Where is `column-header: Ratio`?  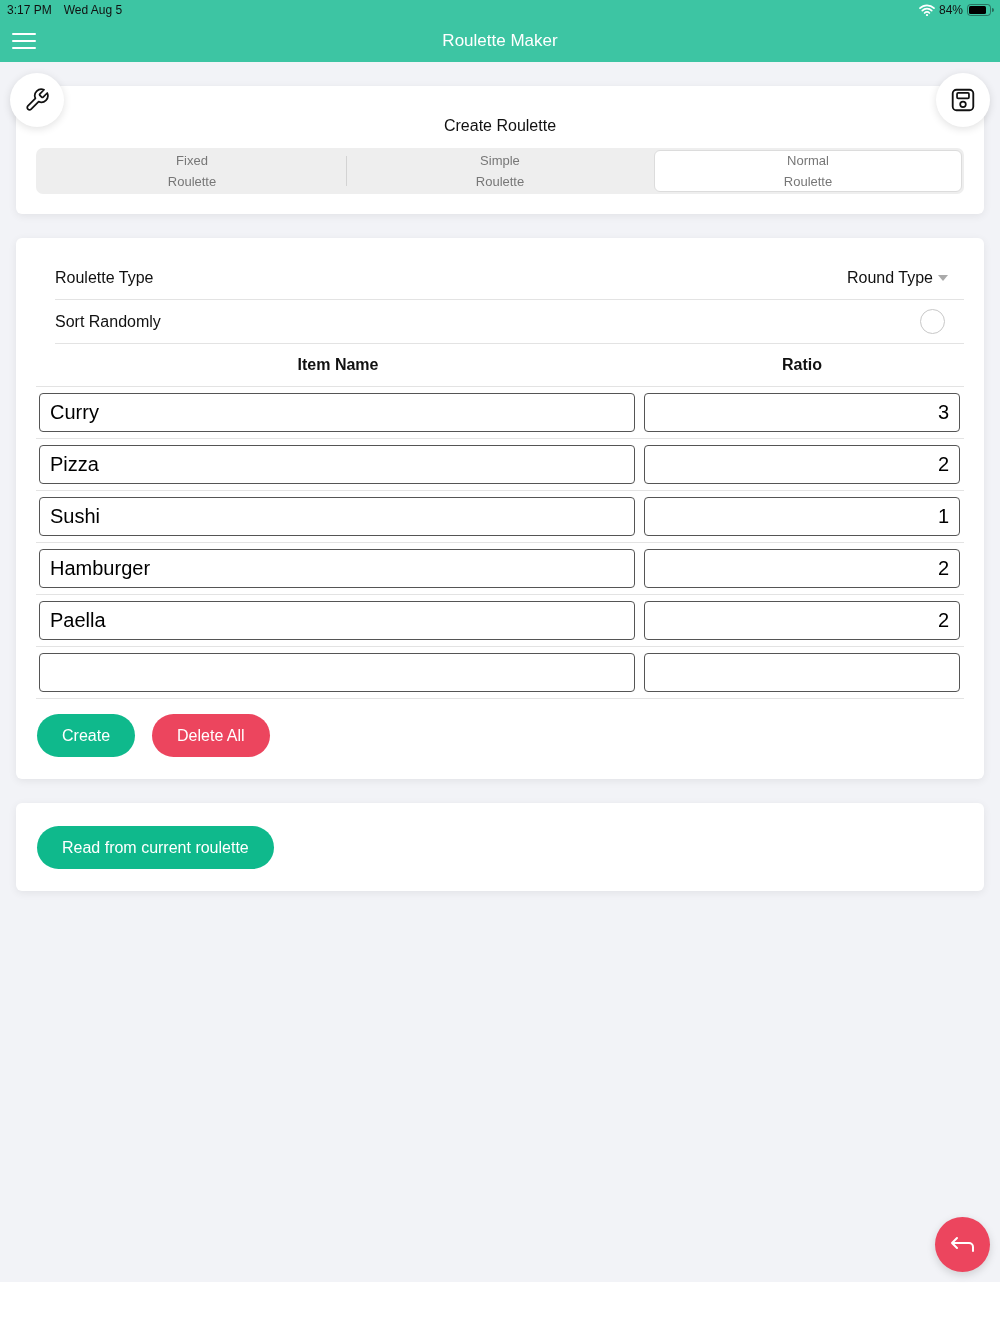
column-header: Ratio is located at coordinates (802, 365).